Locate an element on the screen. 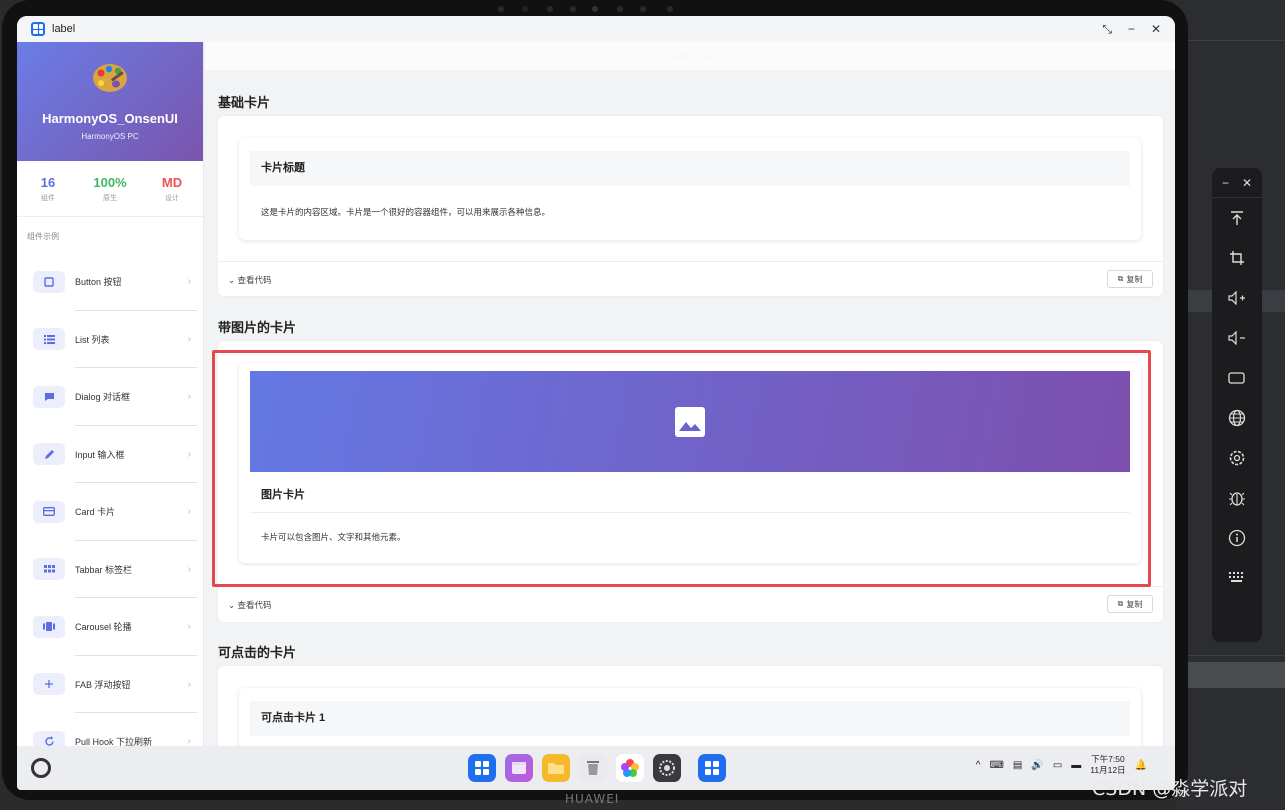 Image resolution: width=1285 pixels, height=810 pixels. info-icon is located at coordinates (1237, 538).